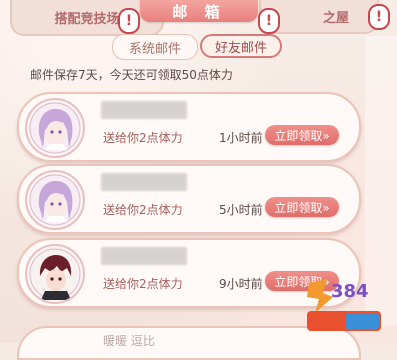  I want to click on tab-friend-mail-label: 好友邮件, so click(240, 48).